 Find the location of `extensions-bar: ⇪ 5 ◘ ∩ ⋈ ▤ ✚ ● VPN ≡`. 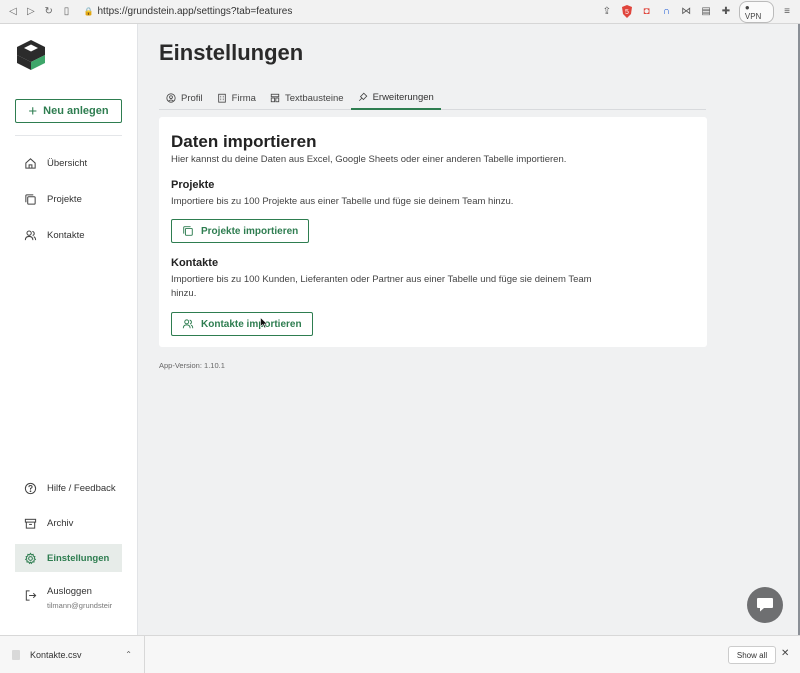

extensions-bar: ⇪ 5 ◘ ∩ ⋈ ▤ ✚ ● VPN ≡ is located at coordinates (700, 11).